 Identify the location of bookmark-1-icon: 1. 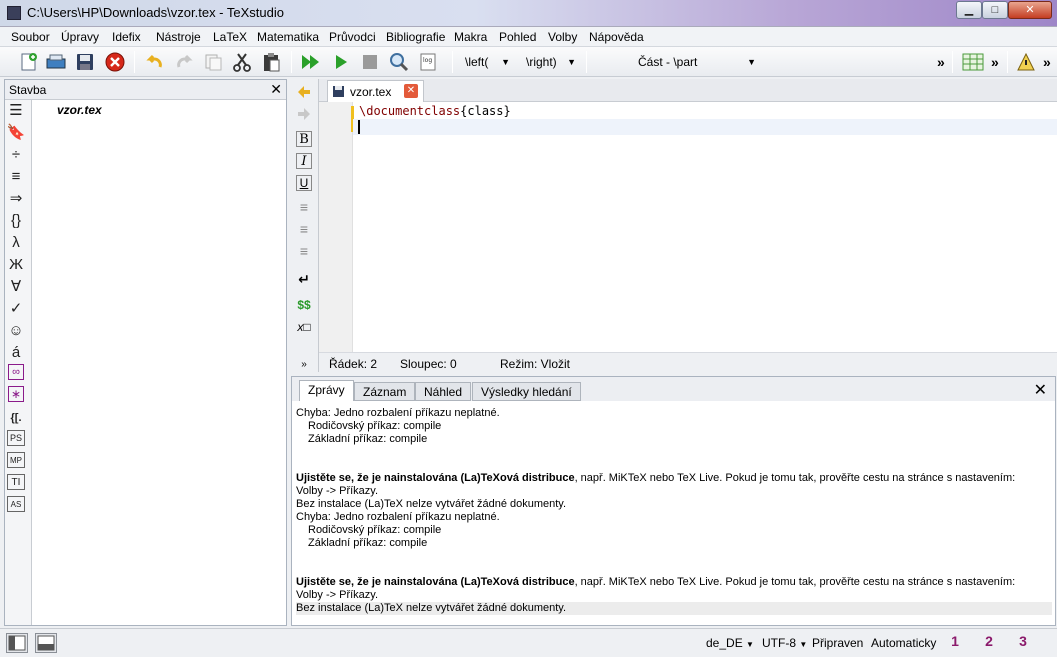
(955, 643).